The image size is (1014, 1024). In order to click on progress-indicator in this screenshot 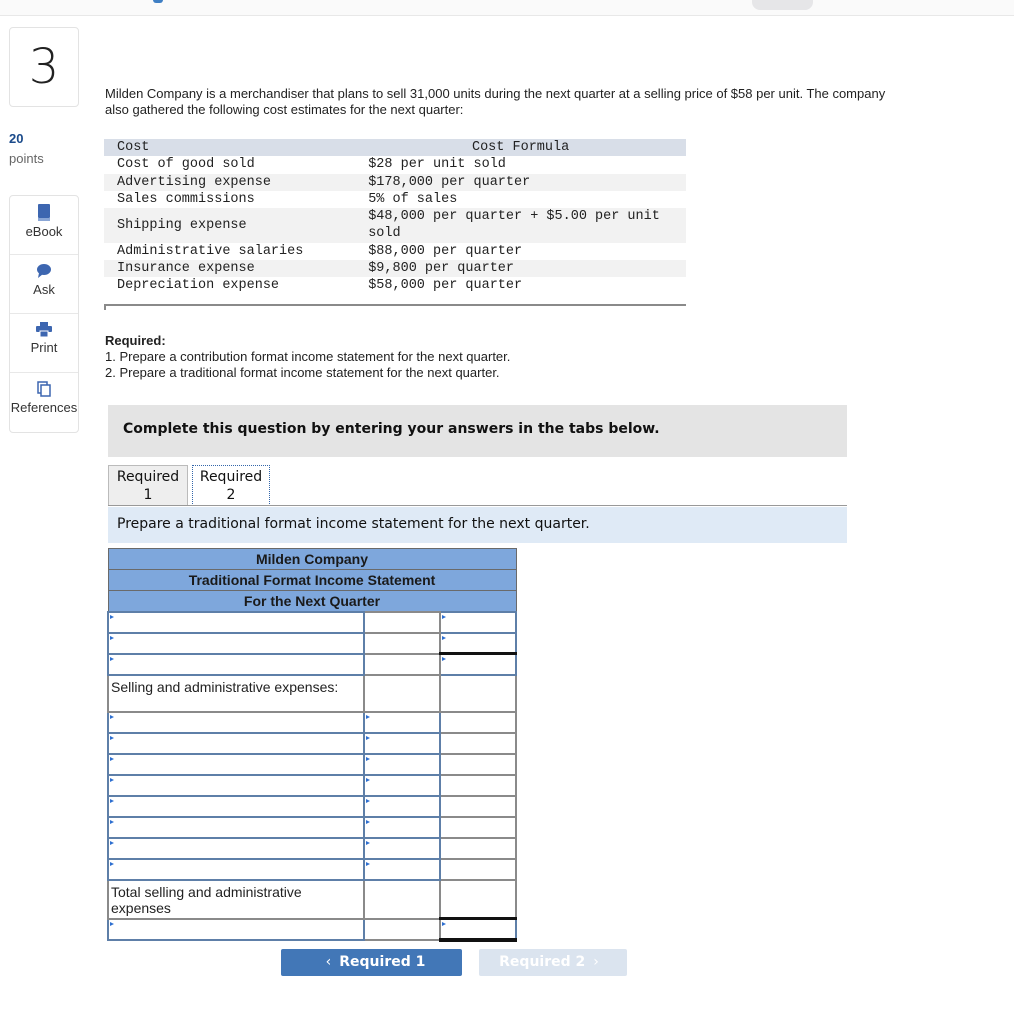, I will do `click(158, 1)`.